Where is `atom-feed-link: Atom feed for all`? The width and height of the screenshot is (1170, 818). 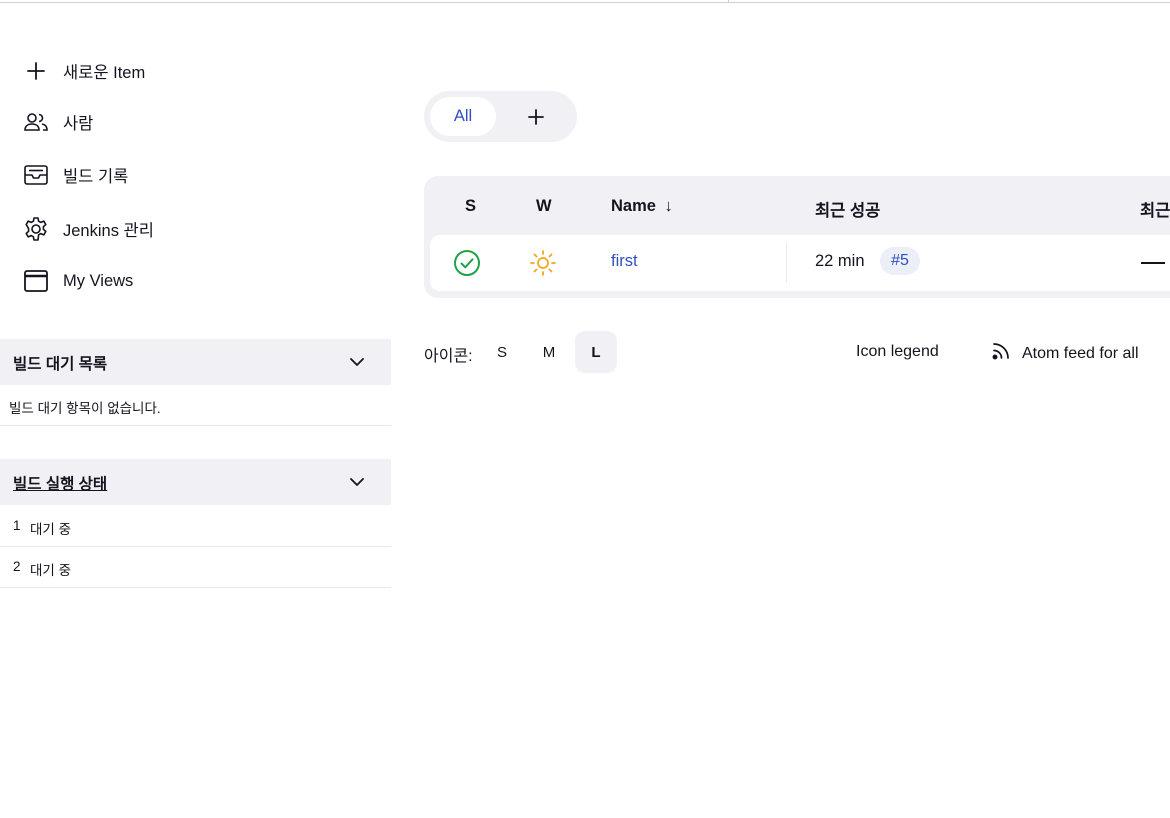 atom-feed-link: Atom feed for all is located at coordinates (1064, 353).